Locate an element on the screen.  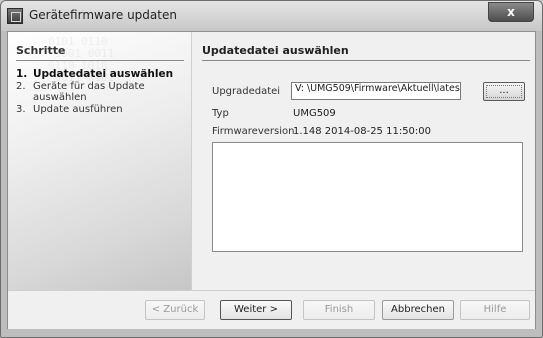
firmware-version-value: 1.148 2014-08-25 11:50:00 is located at coordinates (362, 131).